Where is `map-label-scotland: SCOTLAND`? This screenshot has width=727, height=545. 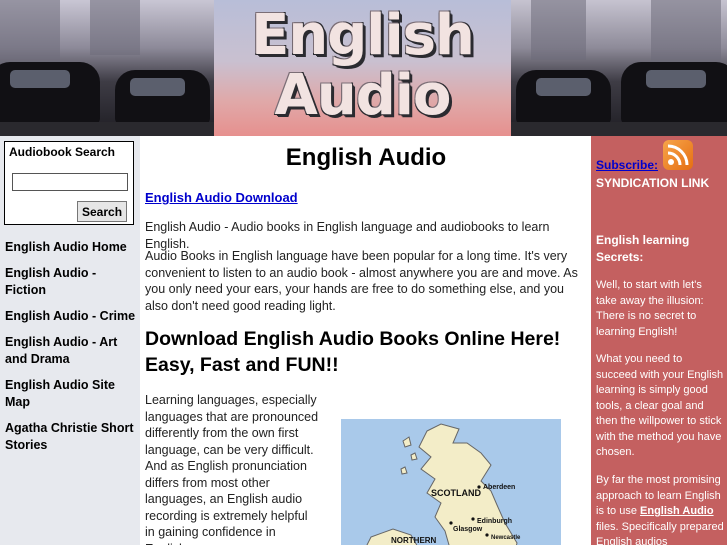 map-label-scotland: SCOTLAND is located at coordinates (456, 493).